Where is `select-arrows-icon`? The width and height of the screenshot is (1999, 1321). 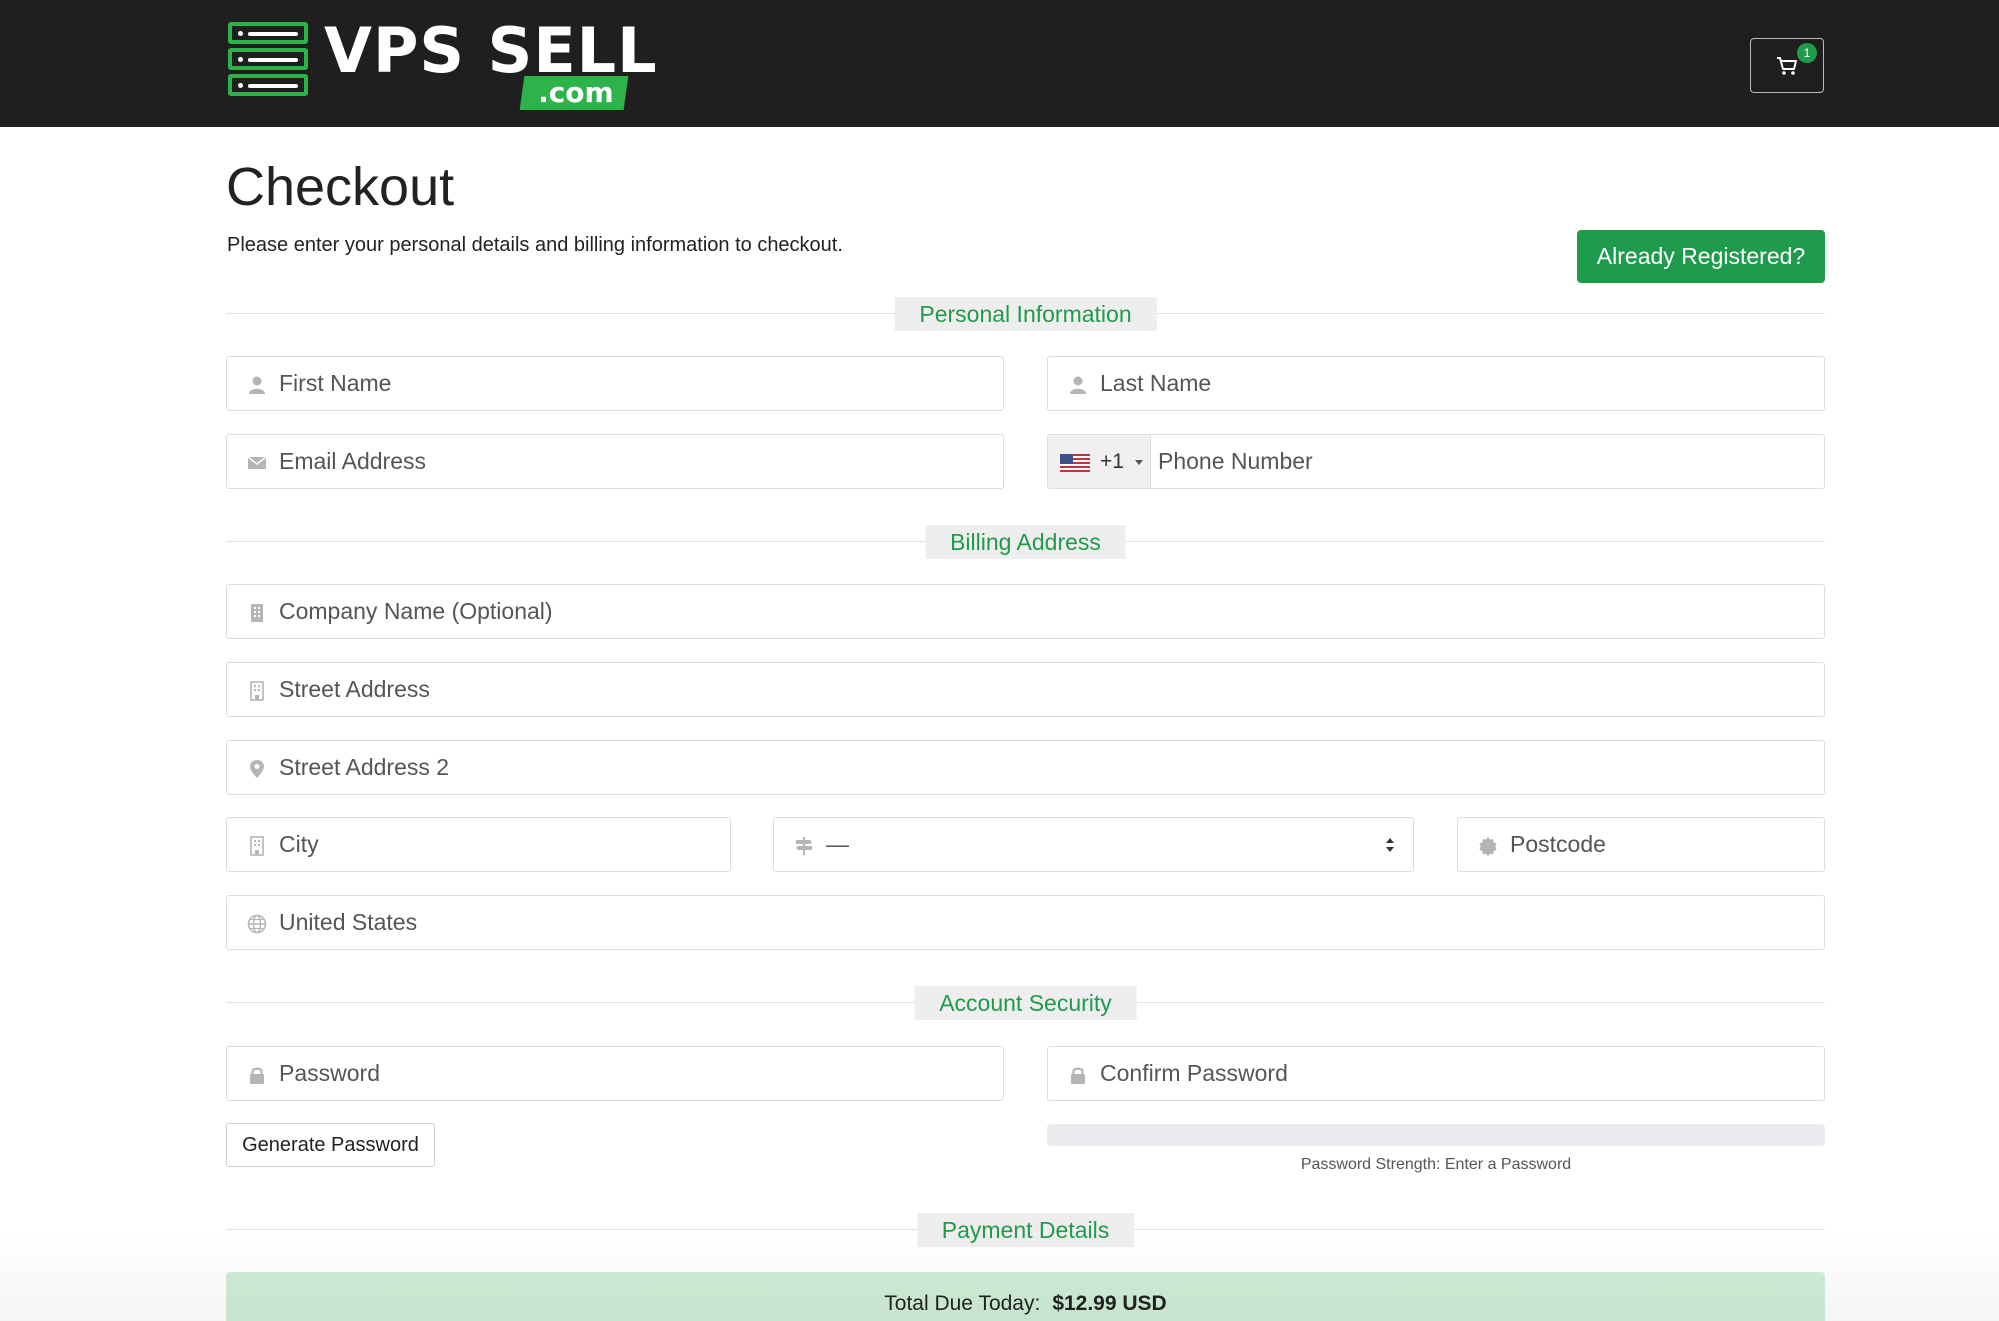 select-arrows-icon is located at coordinates (1390, 845).